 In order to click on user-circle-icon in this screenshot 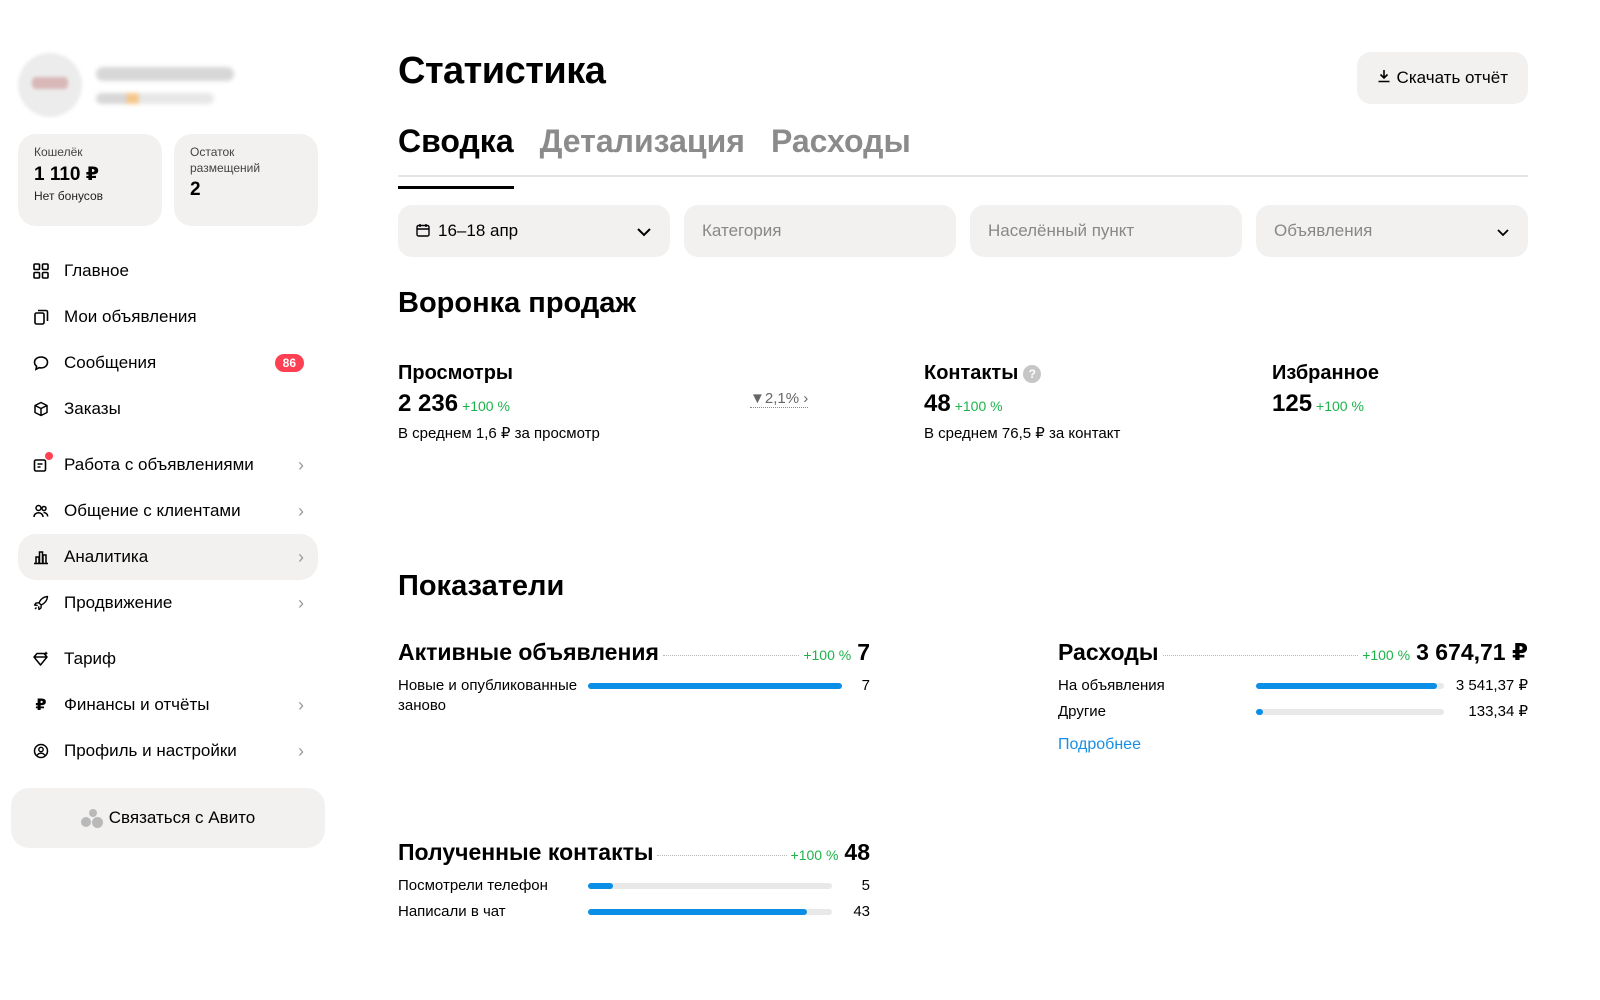, I will do `click(41, 751)`.